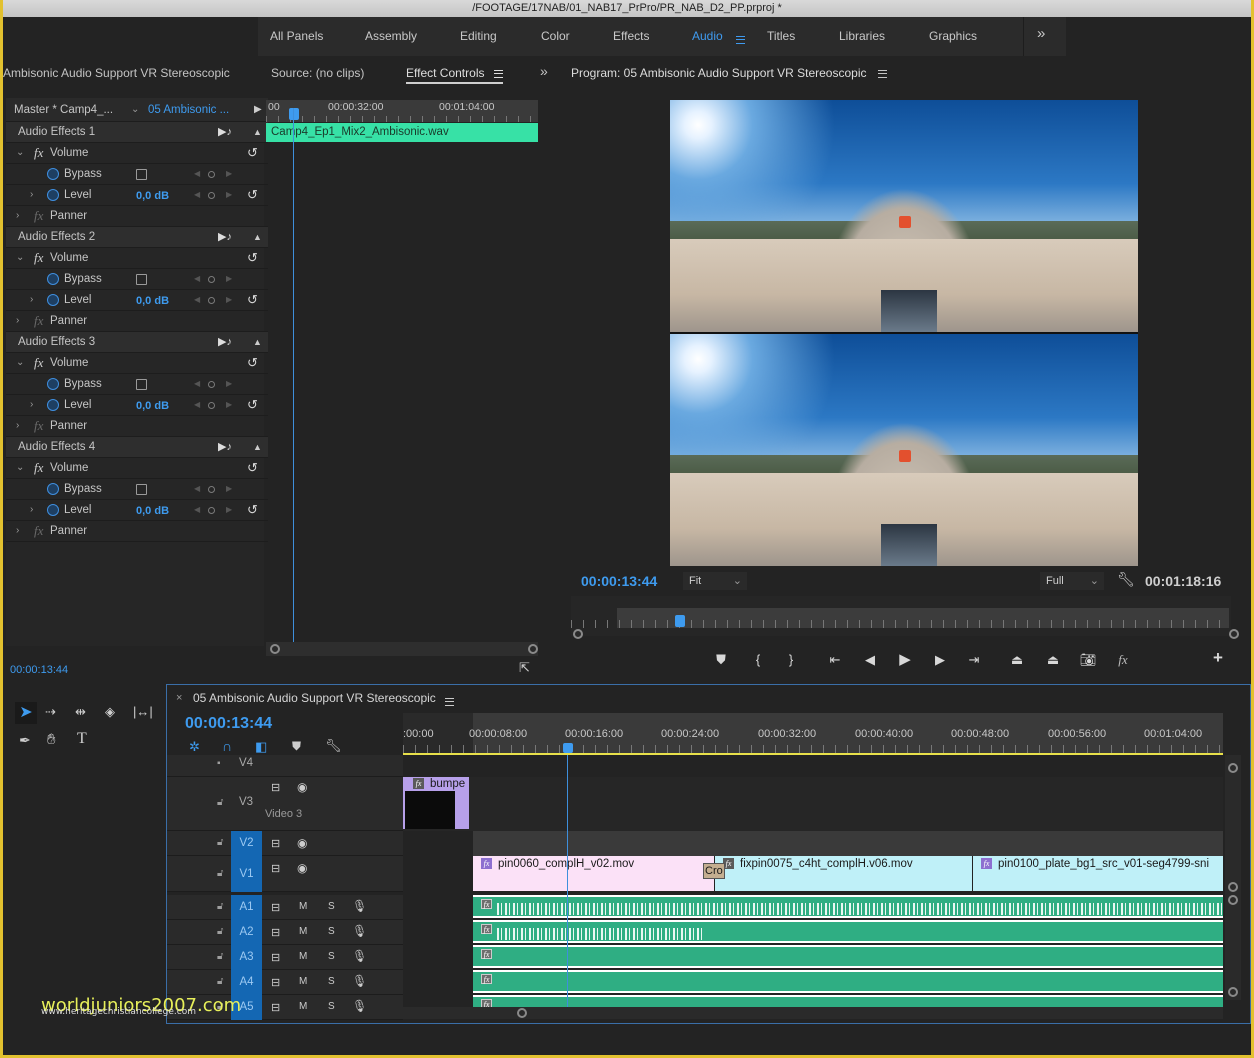 The height and width of the screenshot is (1058, 1254). Describe the element at coordinates (436, 803) in the screenshot. I see `clip-bumper: fx bumpe` at that location.